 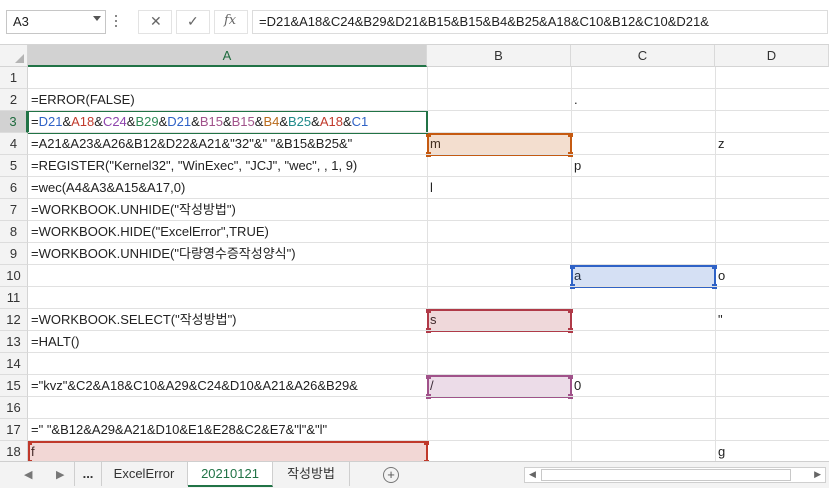 What do you see at coordinates (817, 474) in the screenshot?
I see `scroll-right-icon: ▶` at bounding box center [817, 474].